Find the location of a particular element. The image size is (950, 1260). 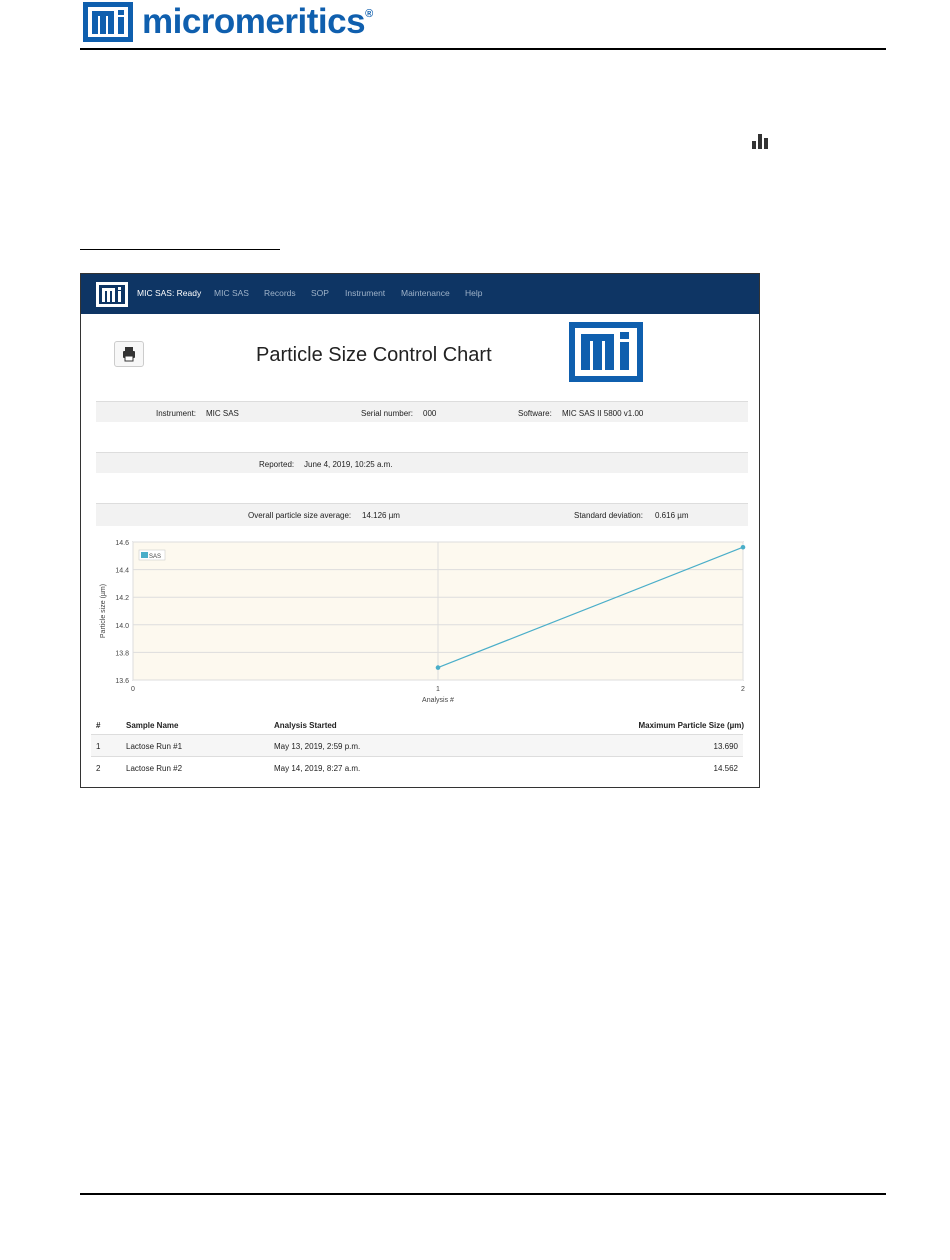

stddev-label: Standard deviation: is located at coordinates (608, 515).